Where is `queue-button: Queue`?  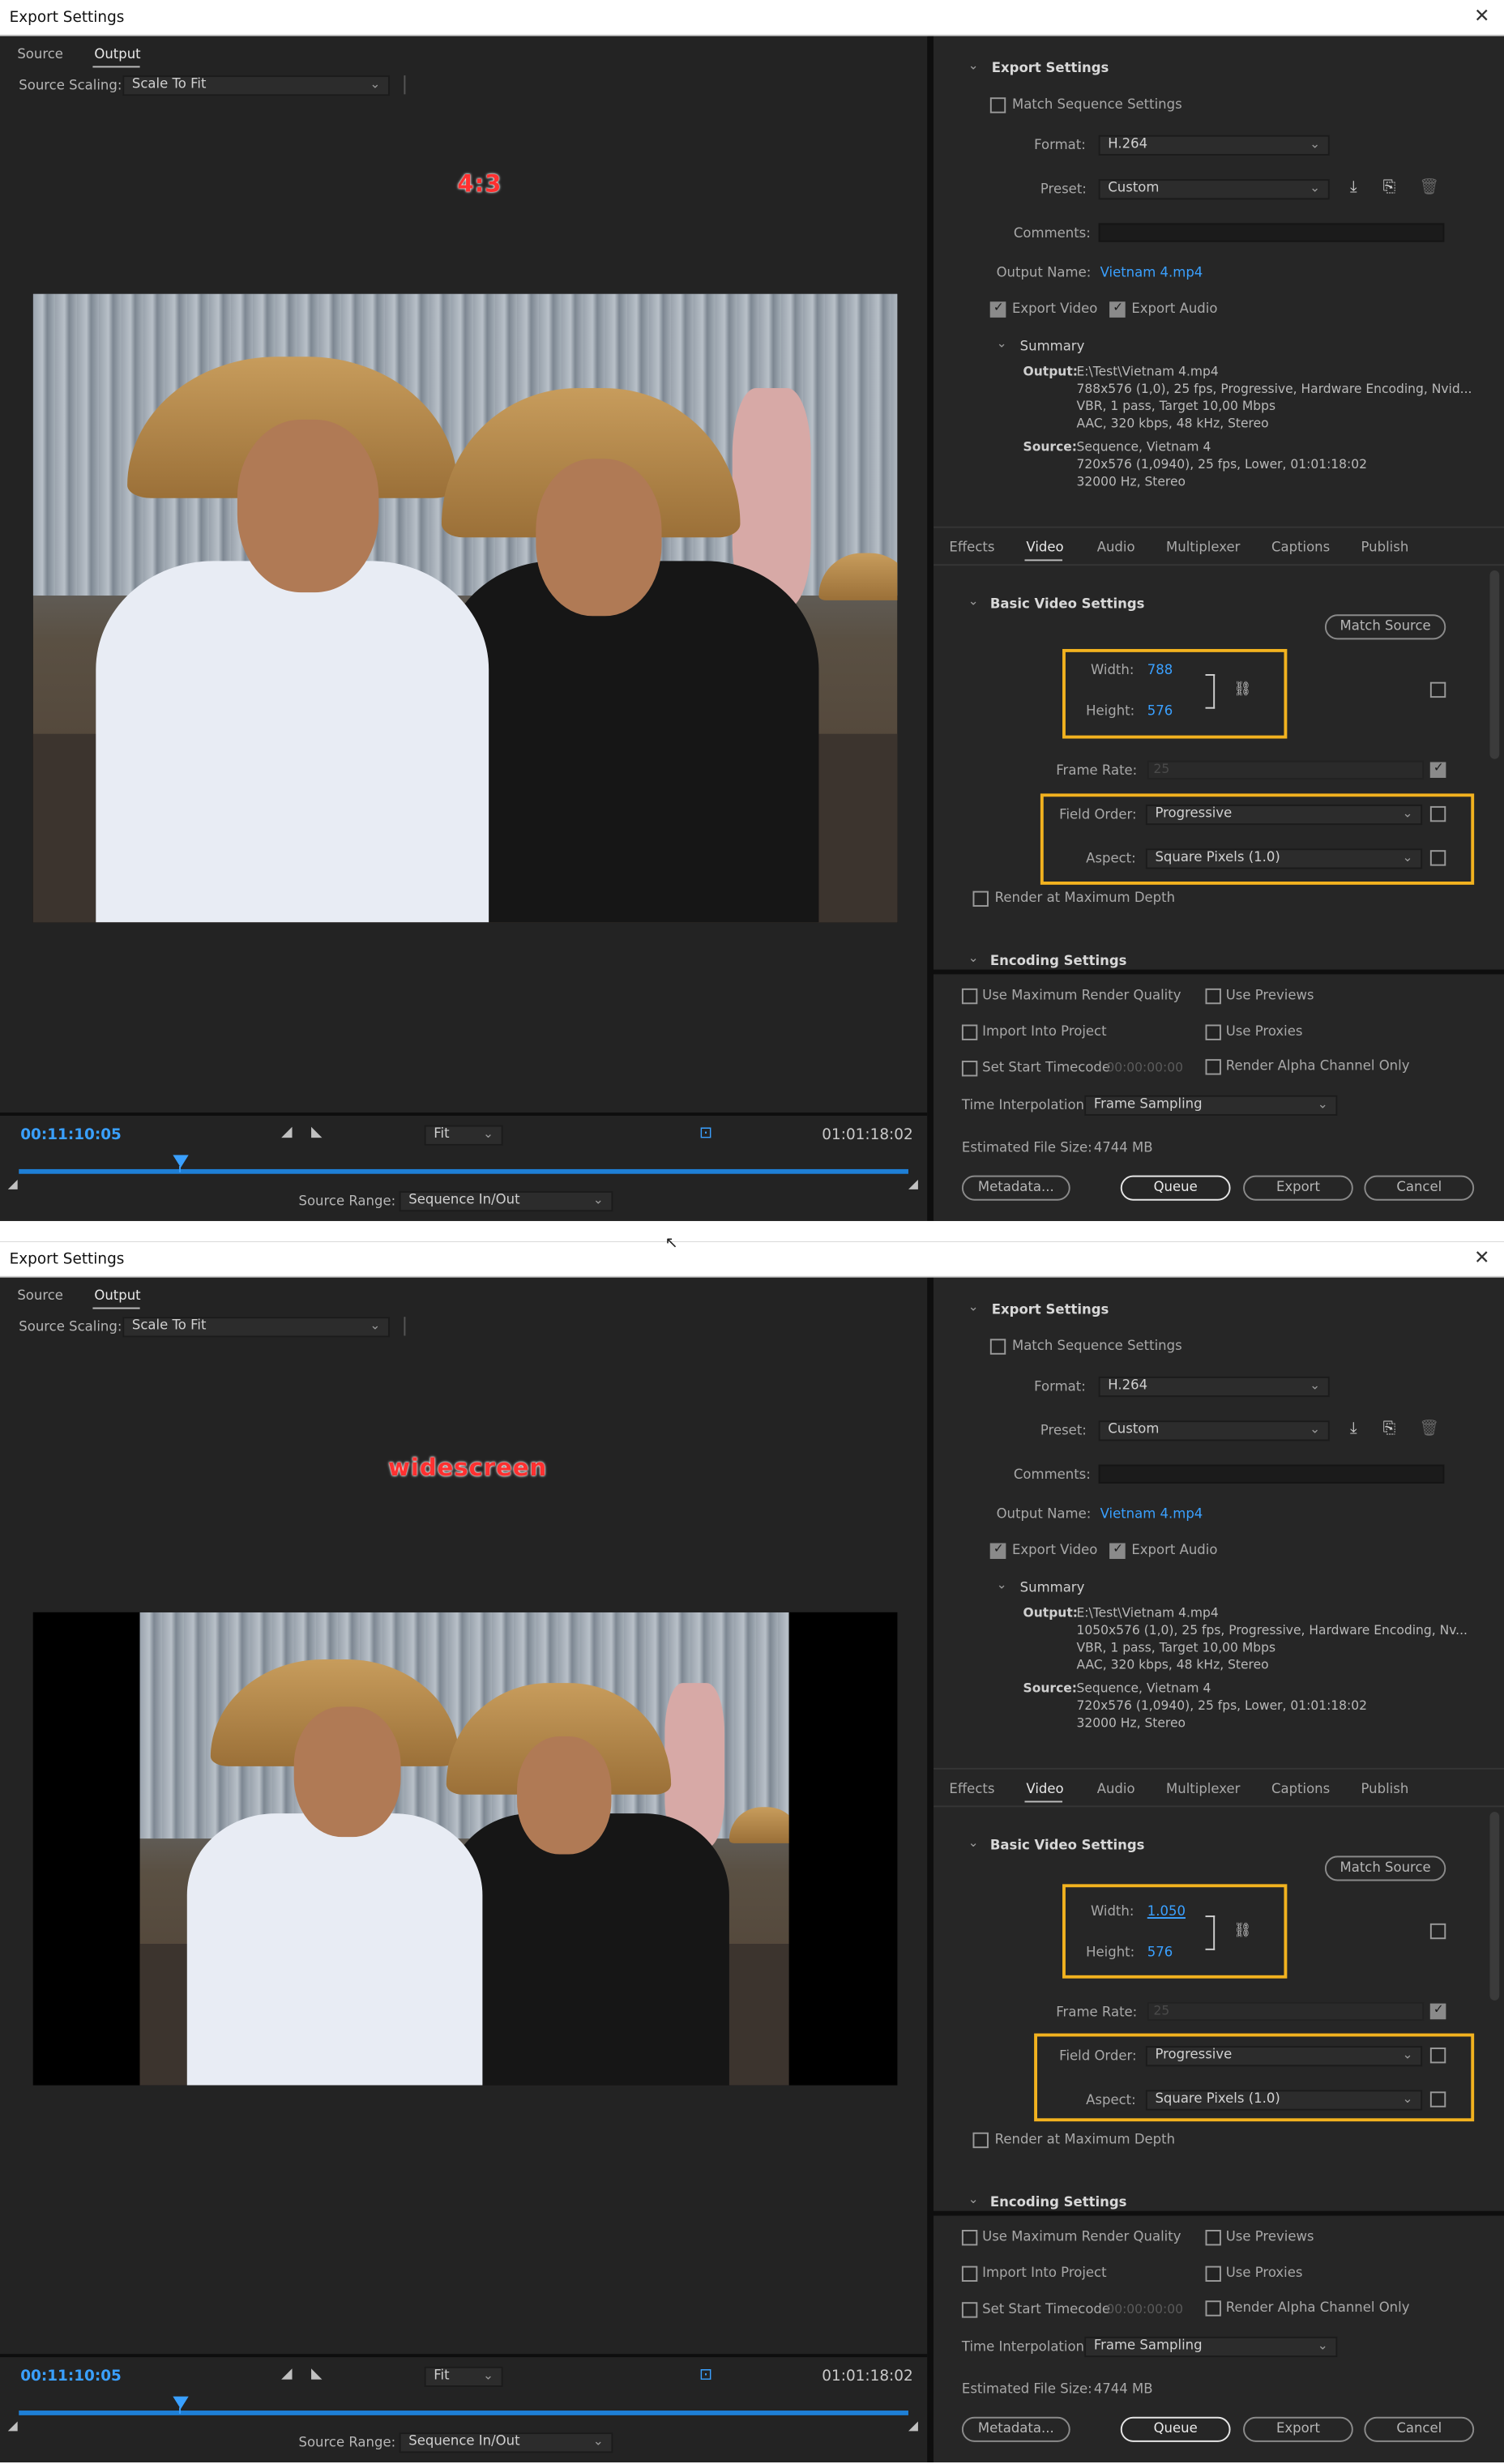
queue-button: Queue is located at coordinates (1175, 2429).